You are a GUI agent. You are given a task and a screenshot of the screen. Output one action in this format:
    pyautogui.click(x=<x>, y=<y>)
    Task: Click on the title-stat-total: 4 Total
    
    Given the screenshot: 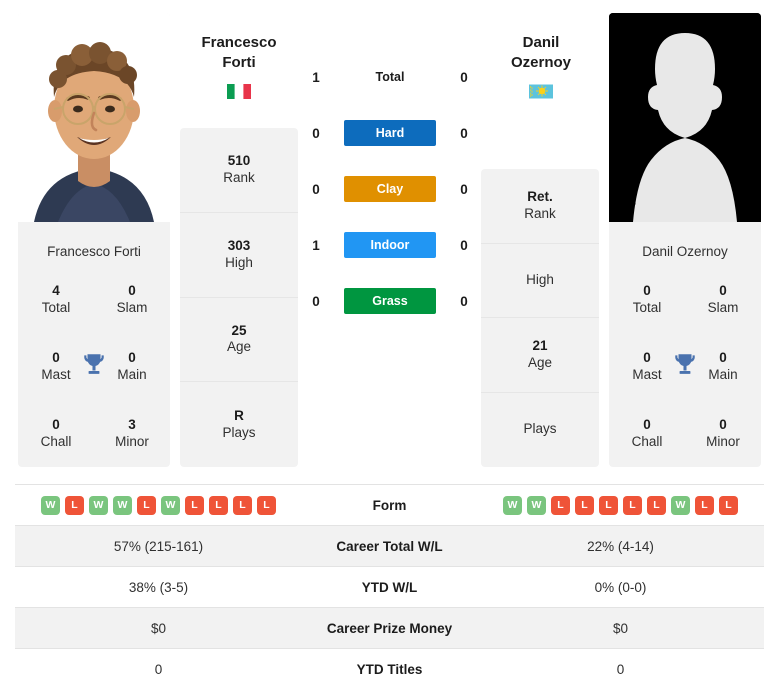 What is the action you would take?
    pyautogui.click(x=56, y=299)
    